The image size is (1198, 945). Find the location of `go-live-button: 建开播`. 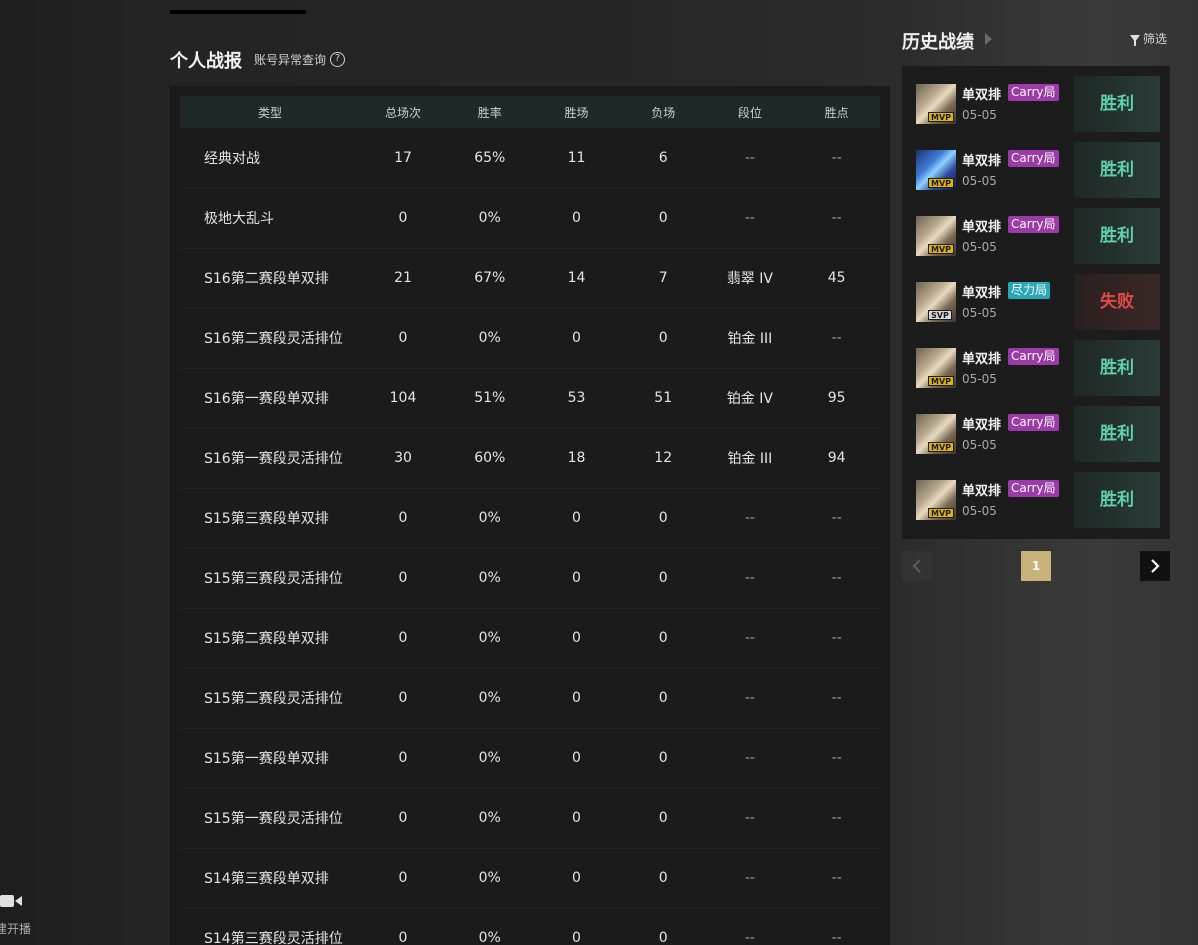

go-live-button: 建开播 is located at coordinates (20, 916).